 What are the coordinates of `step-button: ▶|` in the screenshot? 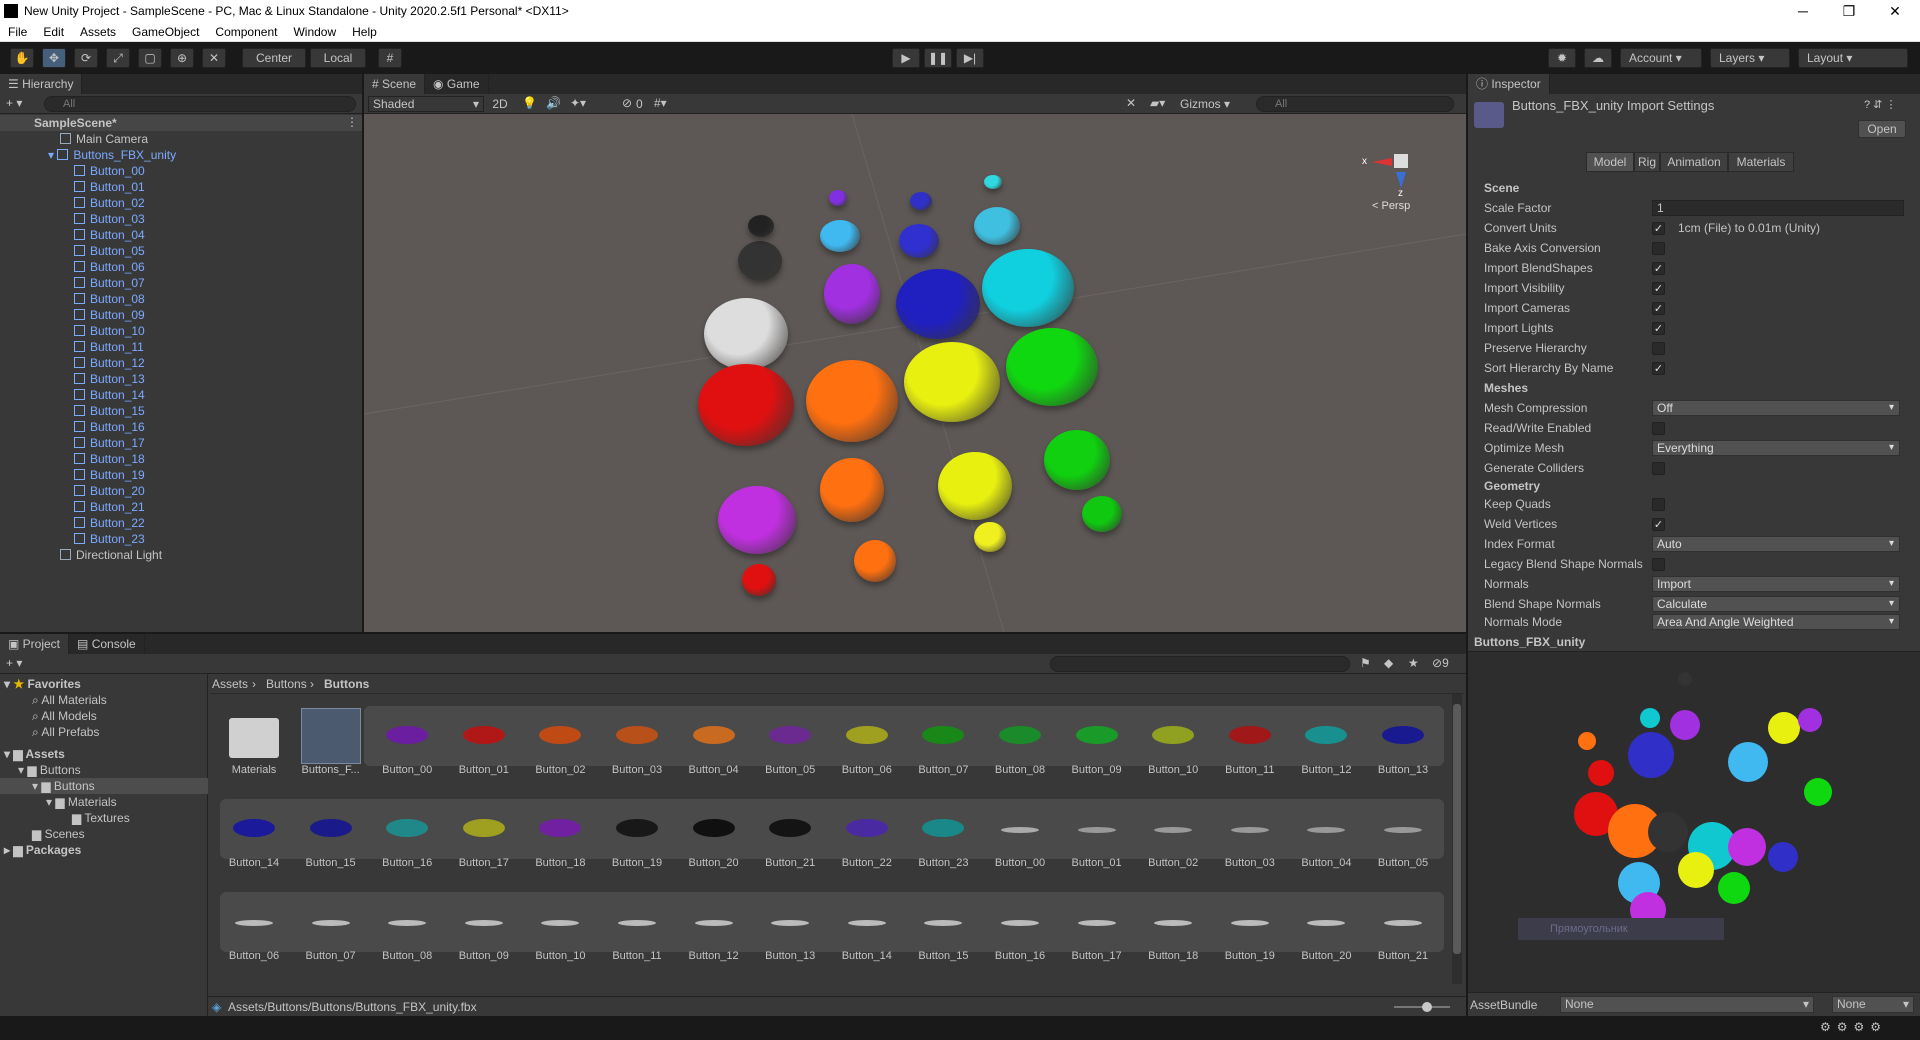 It's located at (970, 58).